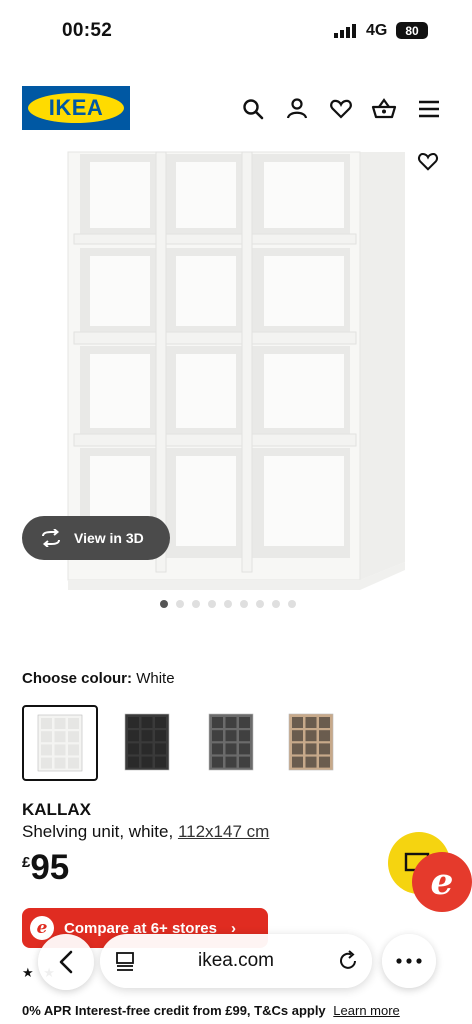 The image size is (472, 1024). Describe the element at coordinates (366, 1010) in the screenshot. I see `learn-more-link: Learn more` at that location.